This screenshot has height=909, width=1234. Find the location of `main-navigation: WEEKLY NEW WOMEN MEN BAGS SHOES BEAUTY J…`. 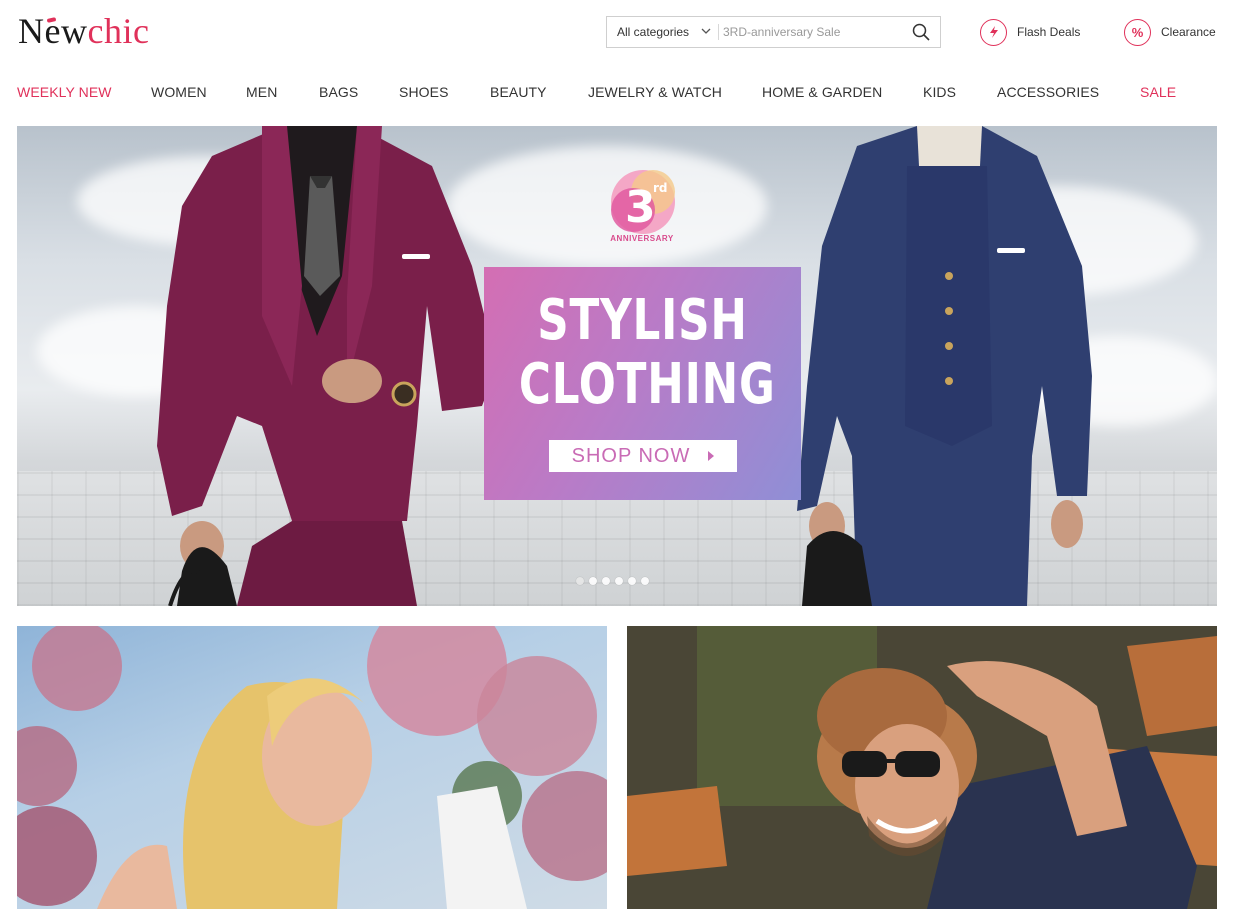

main-navigation: WEEKLY NEW WOMEN MEN BAGS SHOES BEAUTY J… is located at coordinates (617, 95).